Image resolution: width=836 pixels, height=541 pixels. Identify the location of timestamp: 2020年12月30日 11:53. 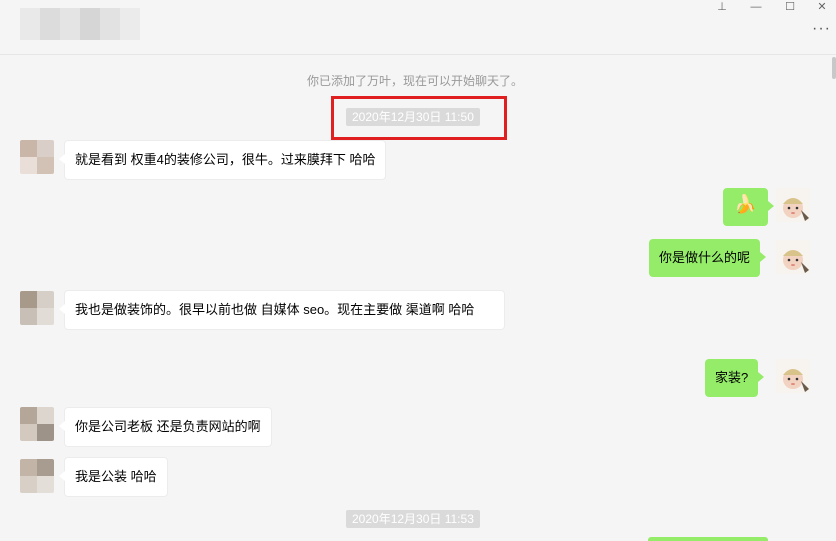
(413, 519).